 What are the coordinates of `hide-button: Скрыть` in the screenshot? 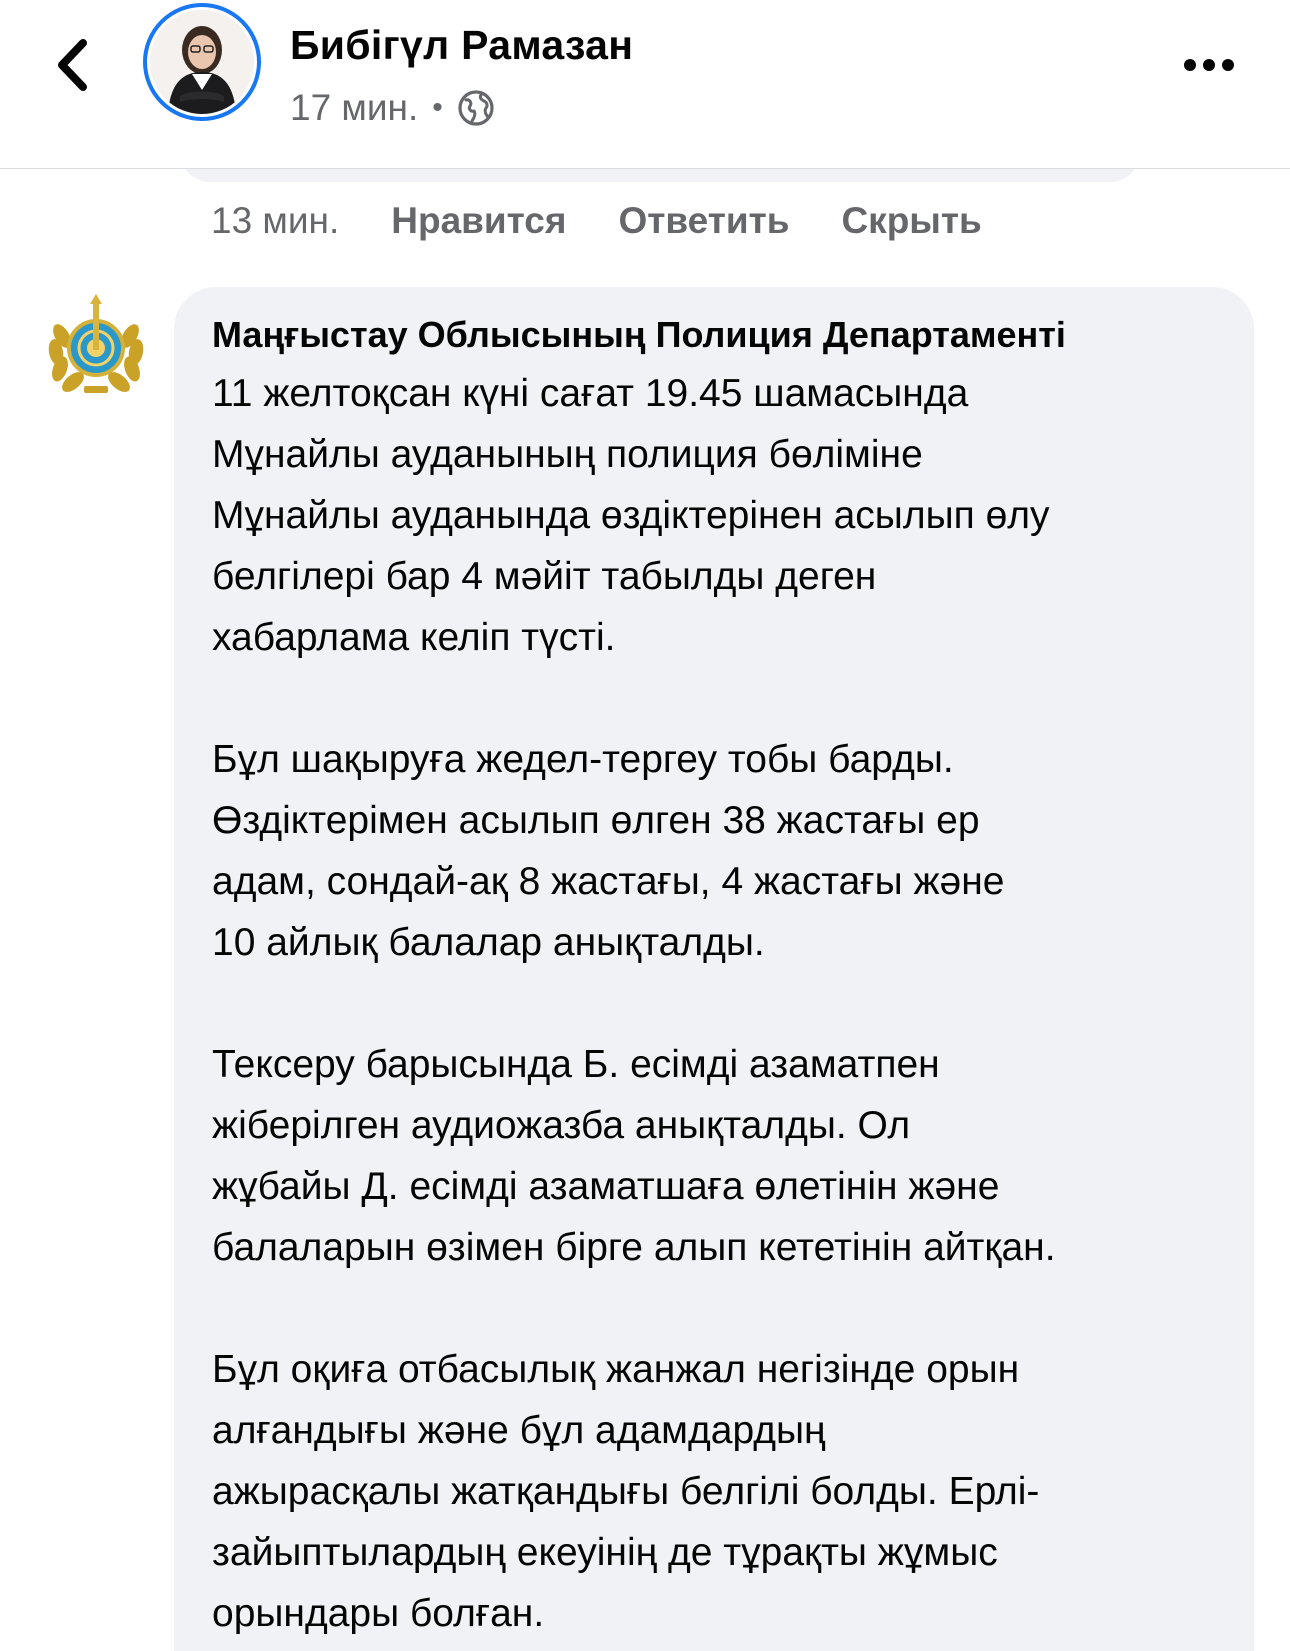 It's located at (911, 221).